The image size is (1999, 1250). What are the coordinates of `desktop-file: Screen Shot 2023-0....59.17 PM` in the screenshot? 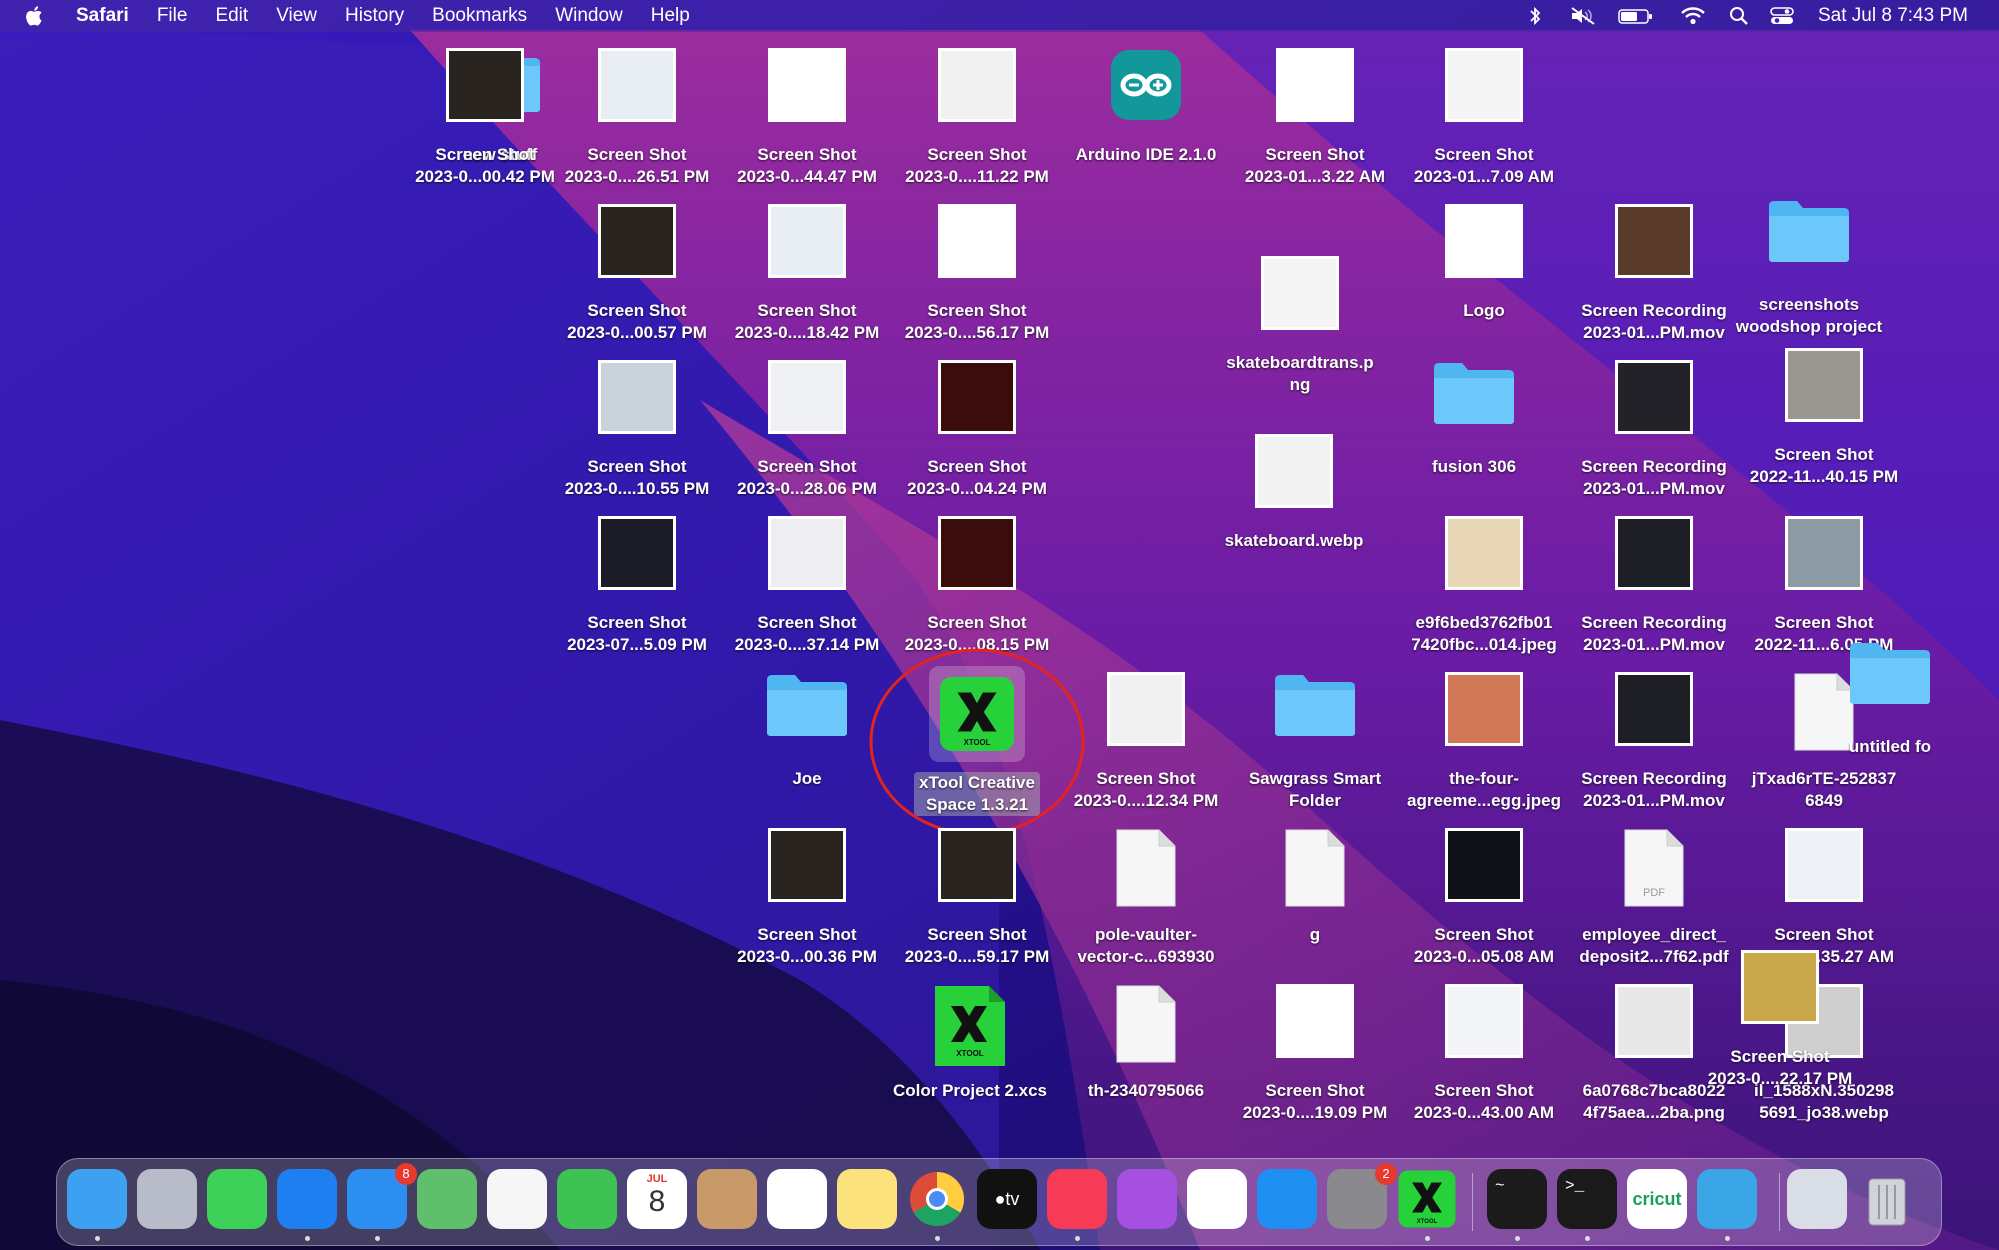 It's located at (977, 898).